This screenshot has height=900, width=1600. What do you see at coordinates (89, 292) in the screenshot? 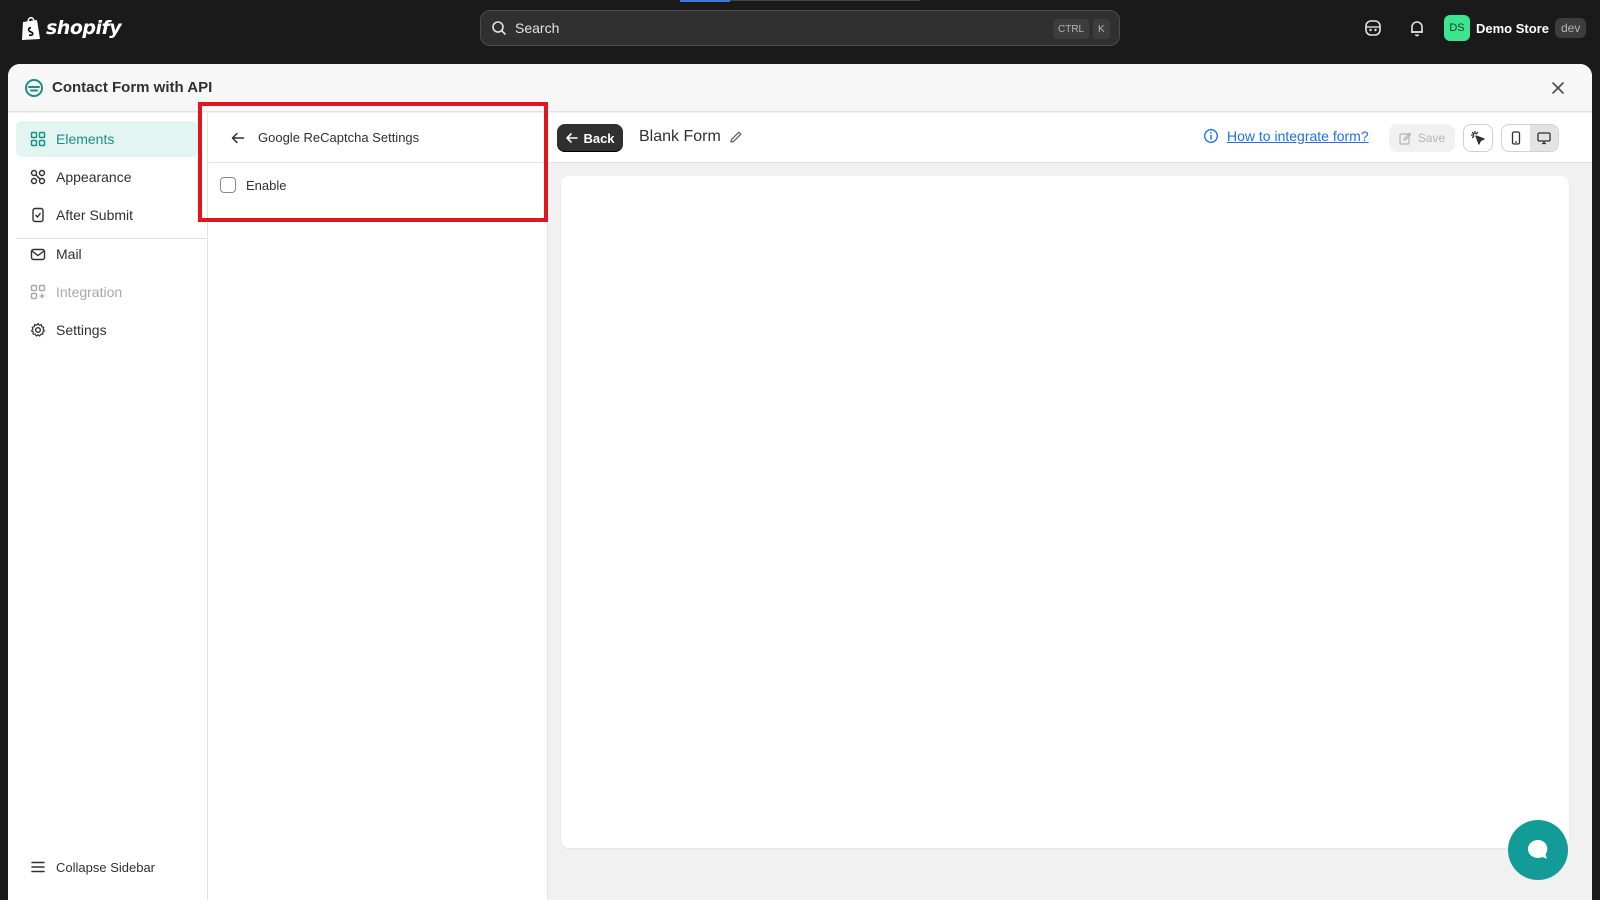
I see `sidebar-item-label: Integration` at bounding box center [89, 292].